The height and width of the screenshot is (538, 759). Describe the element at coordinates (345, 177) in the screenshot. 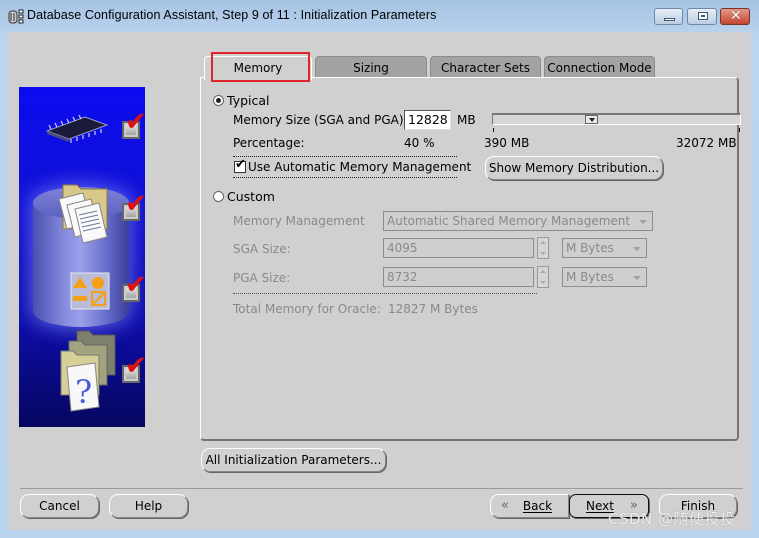

I see `focus-dotted-bottom` at that location.